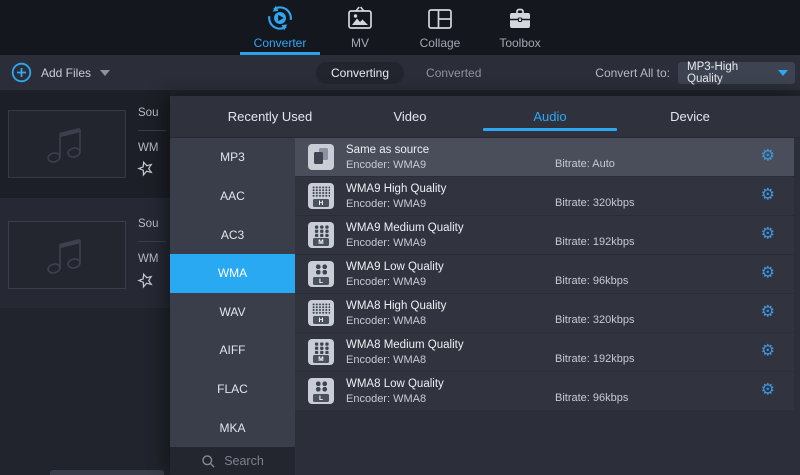  I want to click on same-as-source-icon, so click(321, 157).